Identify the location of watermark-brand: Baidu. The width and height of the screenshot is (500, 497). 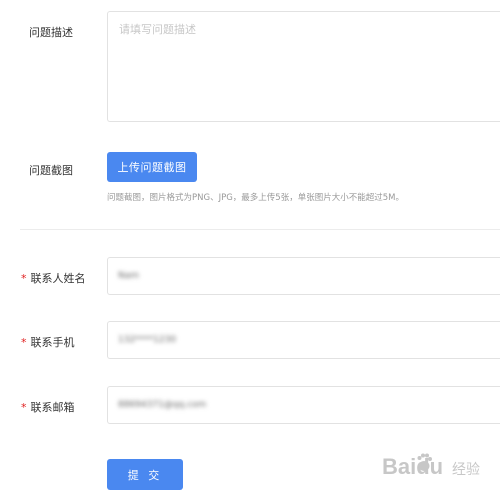
(412, 466).